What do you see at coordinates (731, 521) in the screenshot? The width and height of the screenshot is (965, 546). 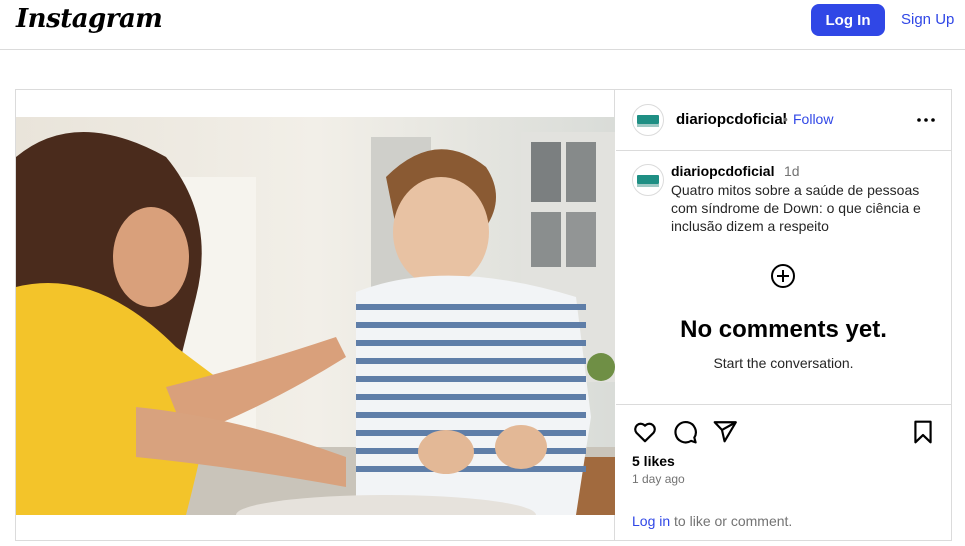 I see `login-prompt-text: to like or comment.` at bounding box center [731, 521].